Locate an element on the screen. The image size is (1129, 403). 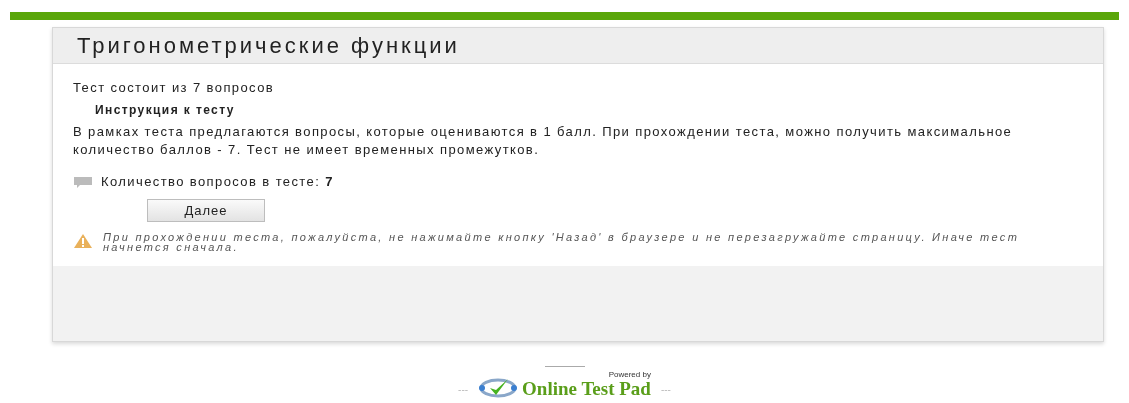
checkmark-logo-icon is located at coordinates (498, 388).